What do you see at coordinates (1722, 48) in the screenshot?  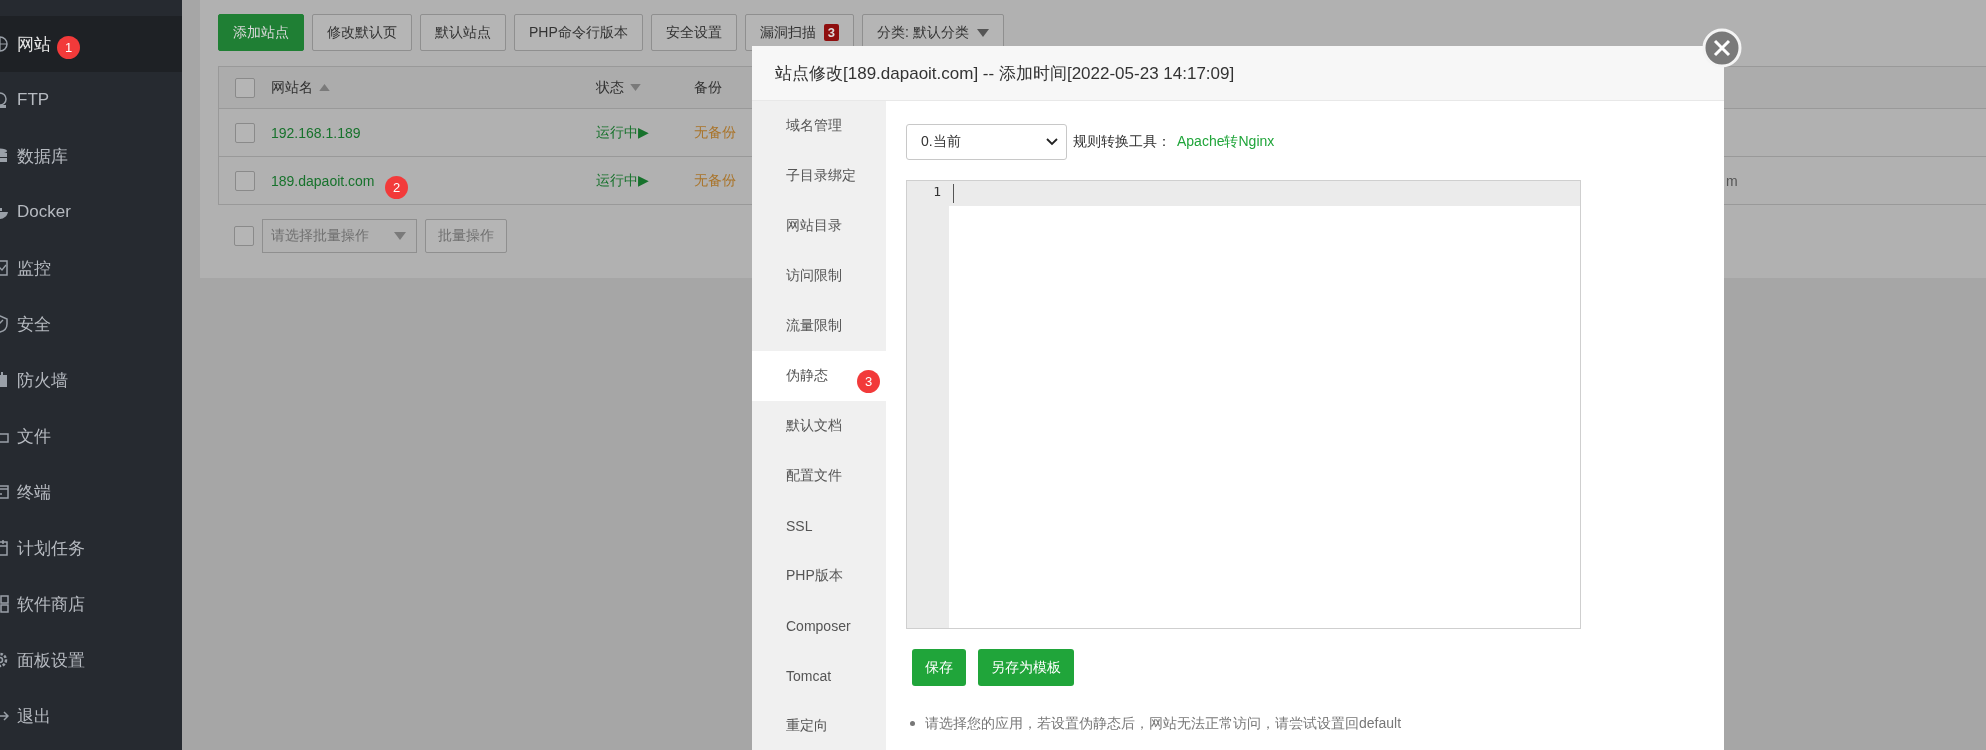 I see `close-icon` at bounding box center [1722, 48].